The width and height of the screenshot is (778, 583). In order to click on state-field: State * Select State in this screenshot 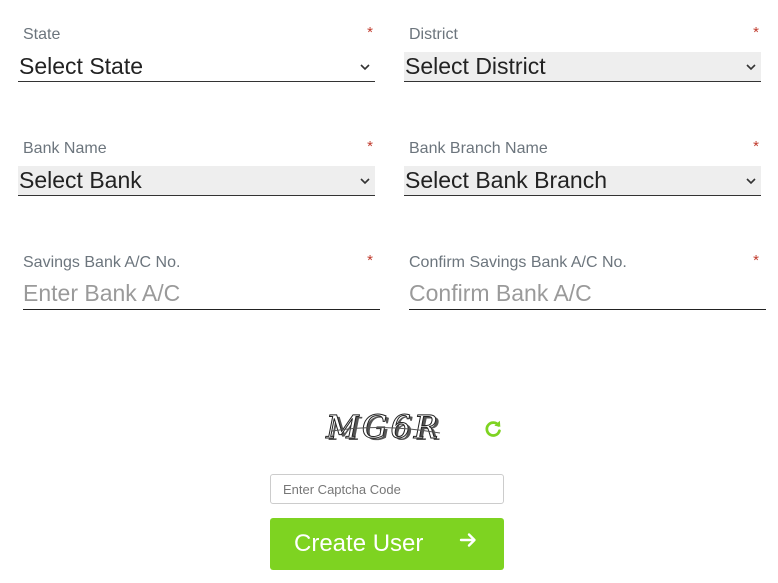, I will do `click(196, 53)`.